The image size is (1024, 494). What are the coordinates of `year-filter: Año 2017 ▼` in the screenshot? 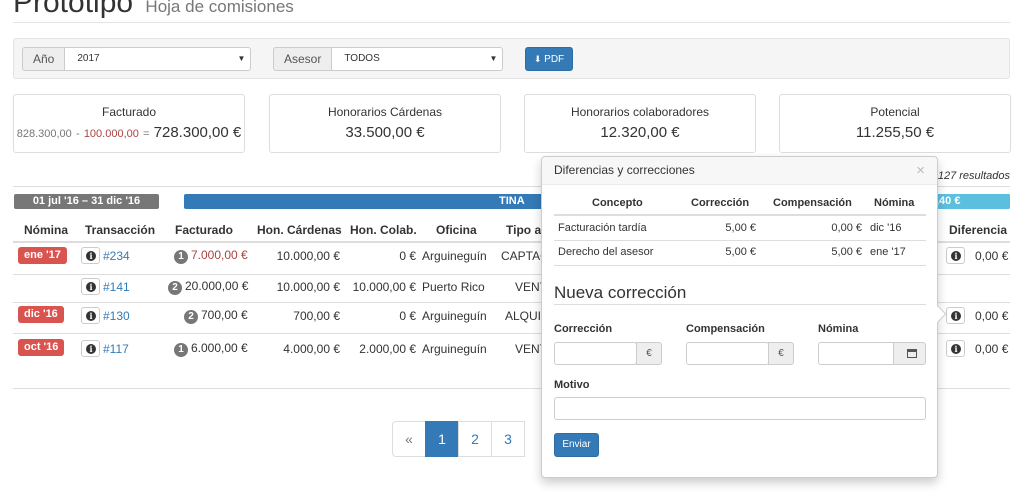 It's located at (137, 59).